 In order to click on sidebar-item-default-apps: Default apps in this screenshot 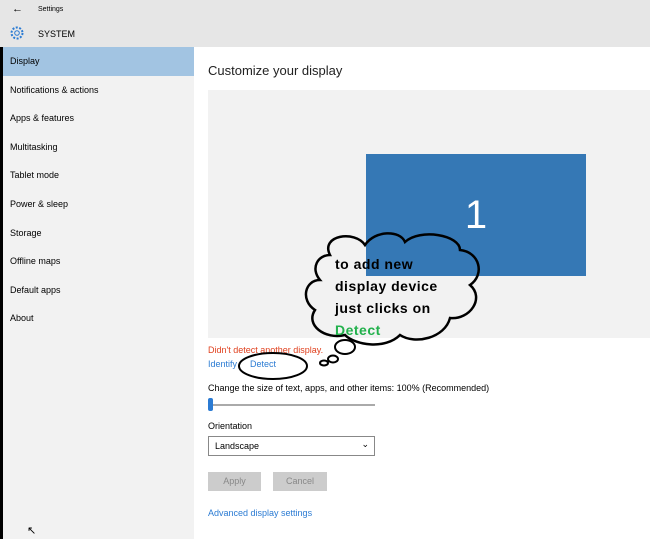, I will do `click(98, 290)`.